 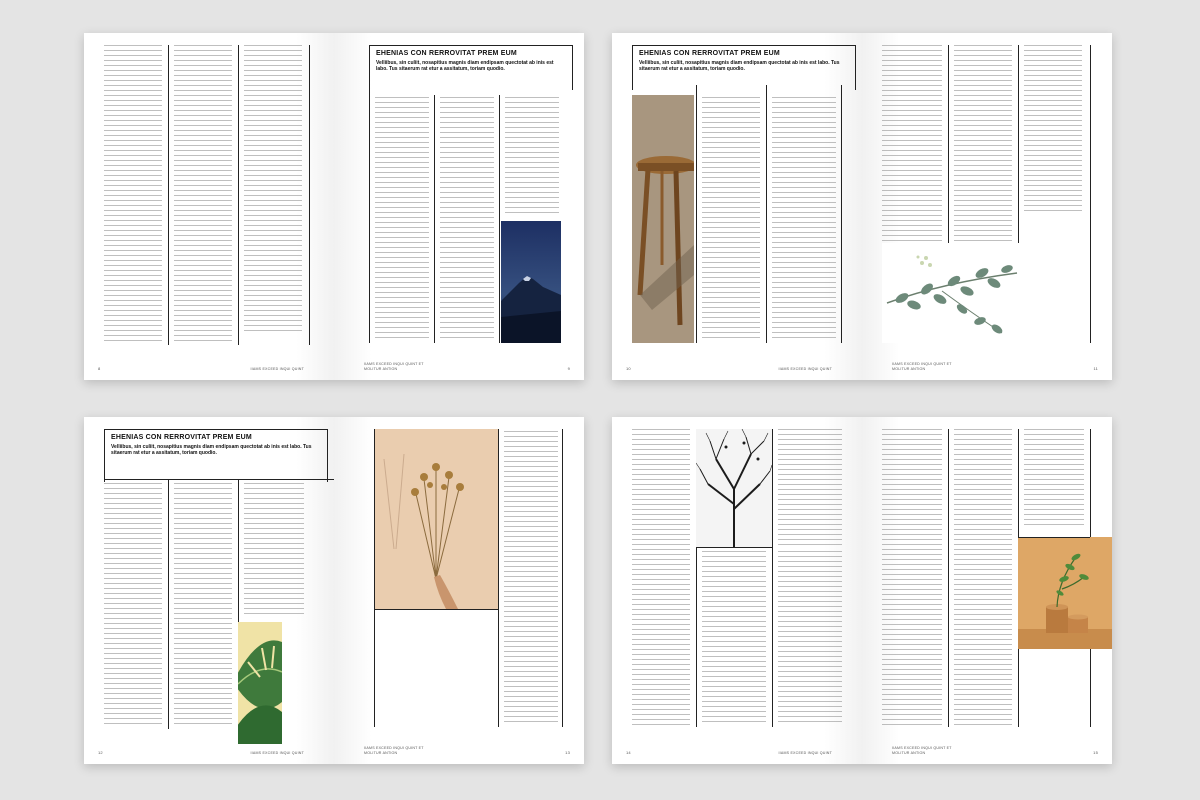 What do you see at coordinates (219, 479) in the screenshot?
I see `headline-rule` at bounding box center [219, 479].